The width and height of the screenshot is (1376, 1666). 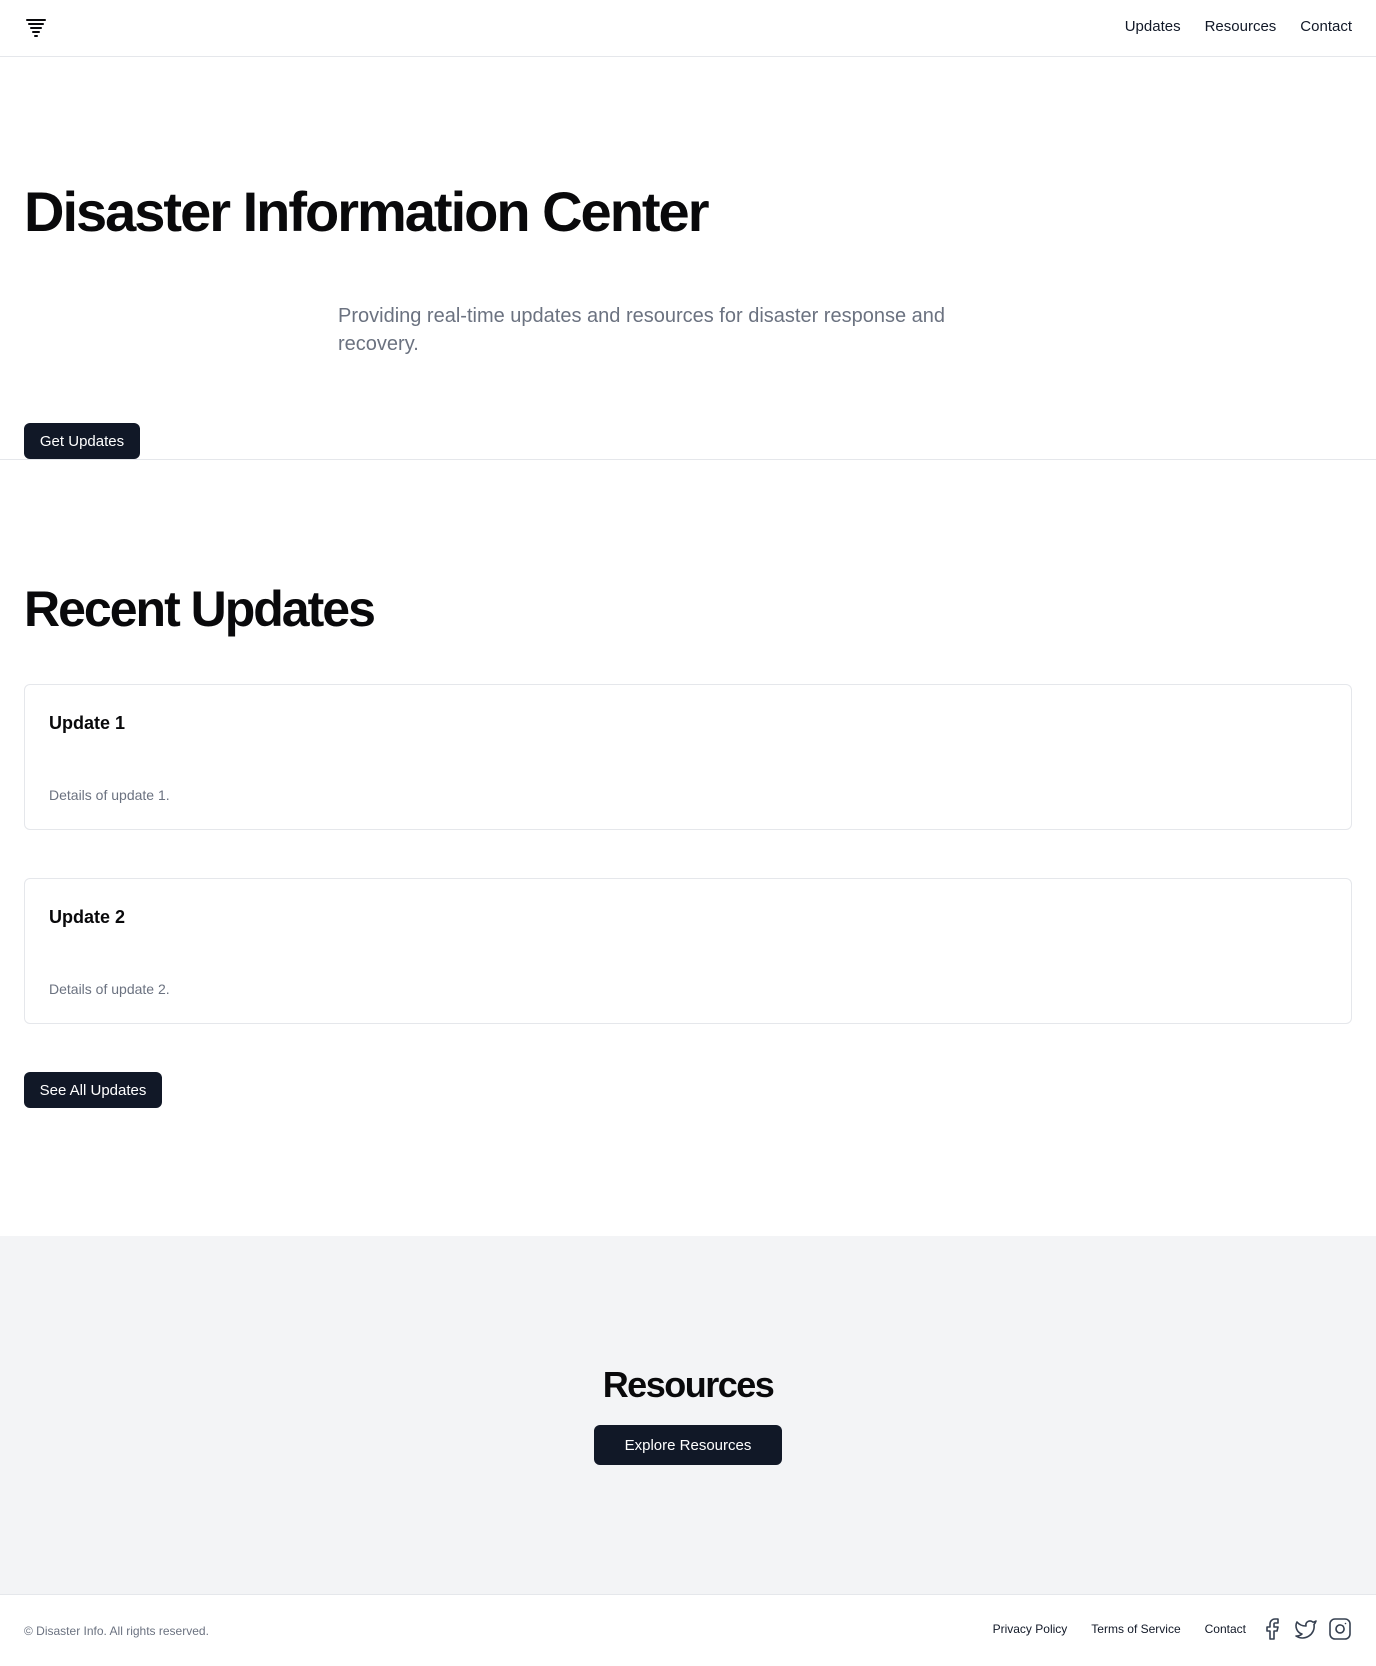 I want to click on footer-links: Privacy Policy Terms of Service Contact, so click(x=1172, y=1629).